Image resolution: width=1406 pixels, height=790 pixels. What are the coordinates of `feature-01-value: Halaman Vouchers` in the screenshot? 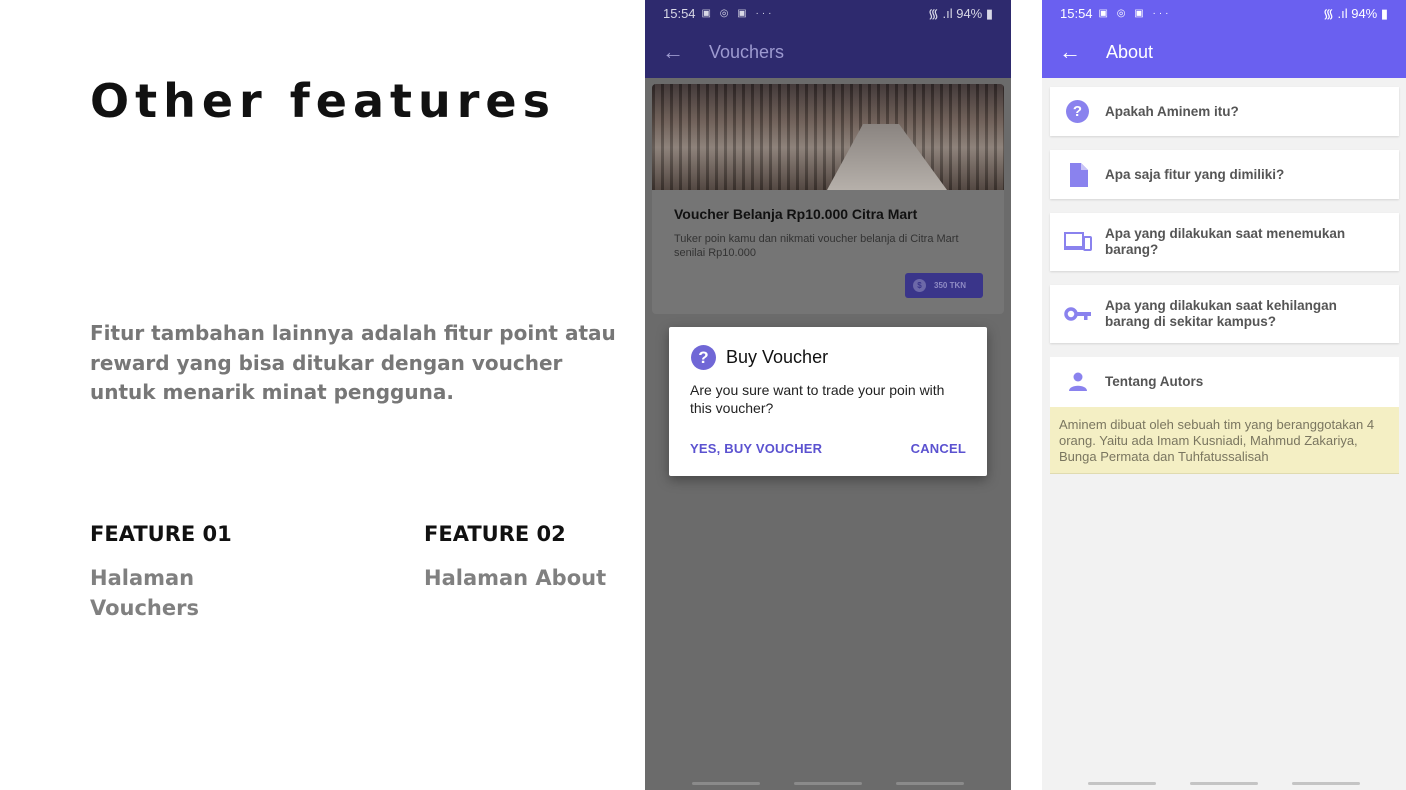 It's located at (144, 593).